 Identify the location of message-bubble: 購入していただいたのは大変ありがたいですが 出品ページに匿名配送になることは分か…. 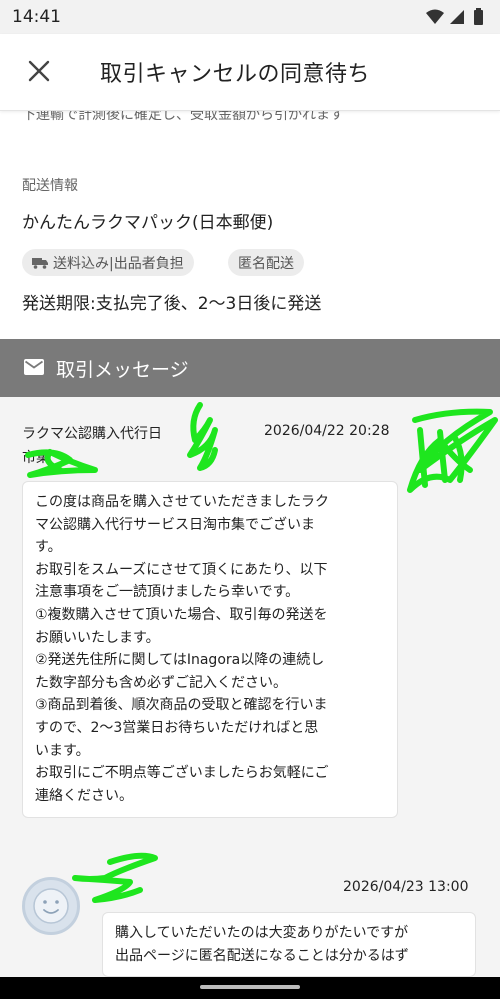
(289, 944).